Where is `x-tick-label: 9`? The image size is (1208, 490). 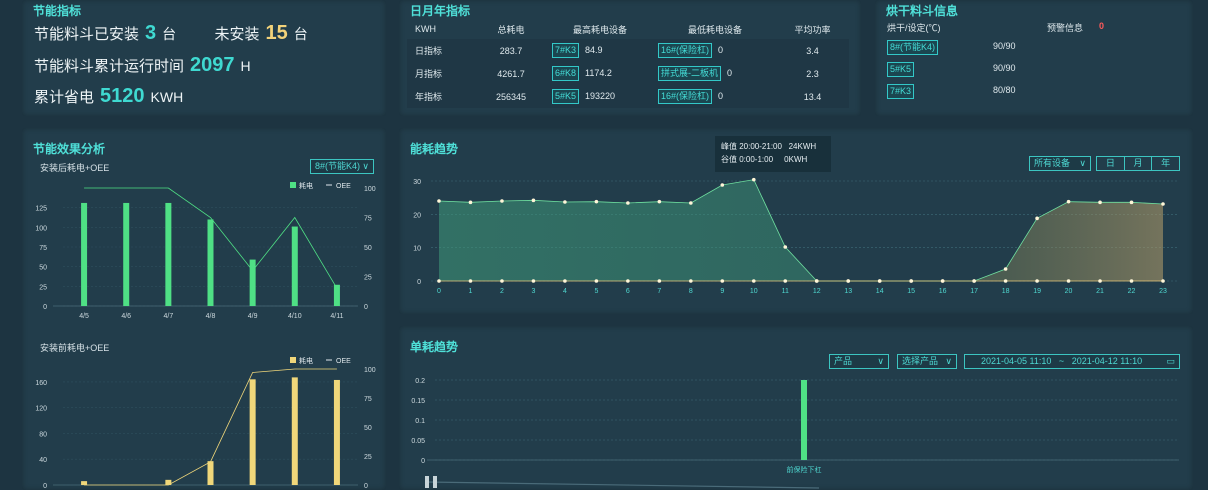
x-tick-label: 9 is located at coordinates (722, 291).